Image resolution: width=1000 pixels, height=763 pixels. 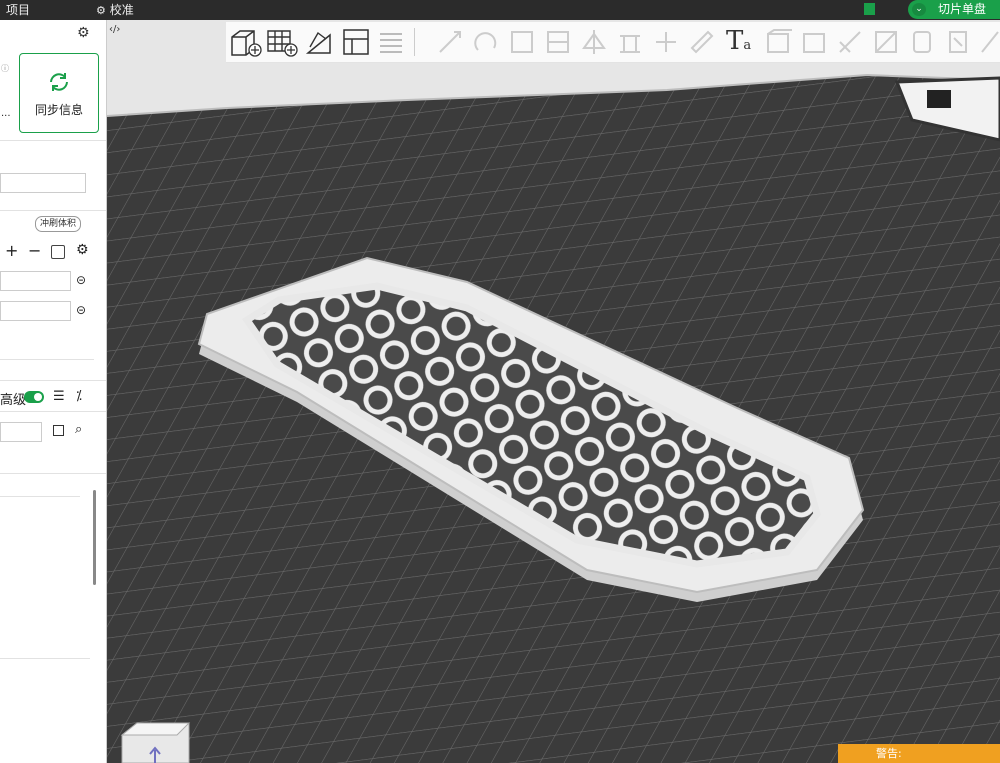 What do you see at coordinates (990, 42) in the screenshot?
I see `ruler-icon` at bounding box center [990, 42].